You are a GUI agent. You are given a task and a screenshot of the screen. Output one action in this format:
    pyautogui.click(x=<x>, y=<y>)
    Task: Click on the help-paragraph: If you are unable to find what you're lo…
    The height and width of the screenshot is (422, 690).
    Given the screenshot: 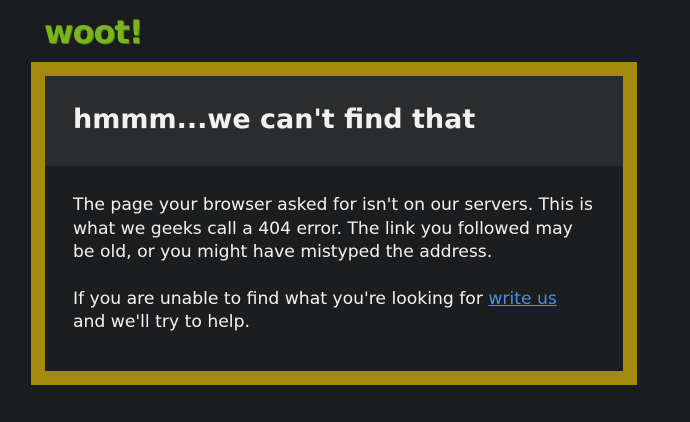 What is the action you would take?
    pyautogui.click(x=334, y=311)
    